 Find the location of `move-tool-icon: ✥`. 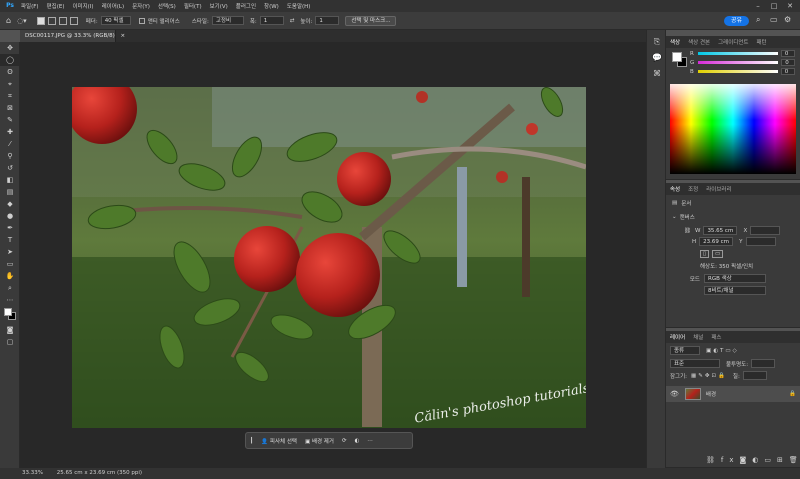

move-tool-icon: ✥ is located at coordinates (10, 48).